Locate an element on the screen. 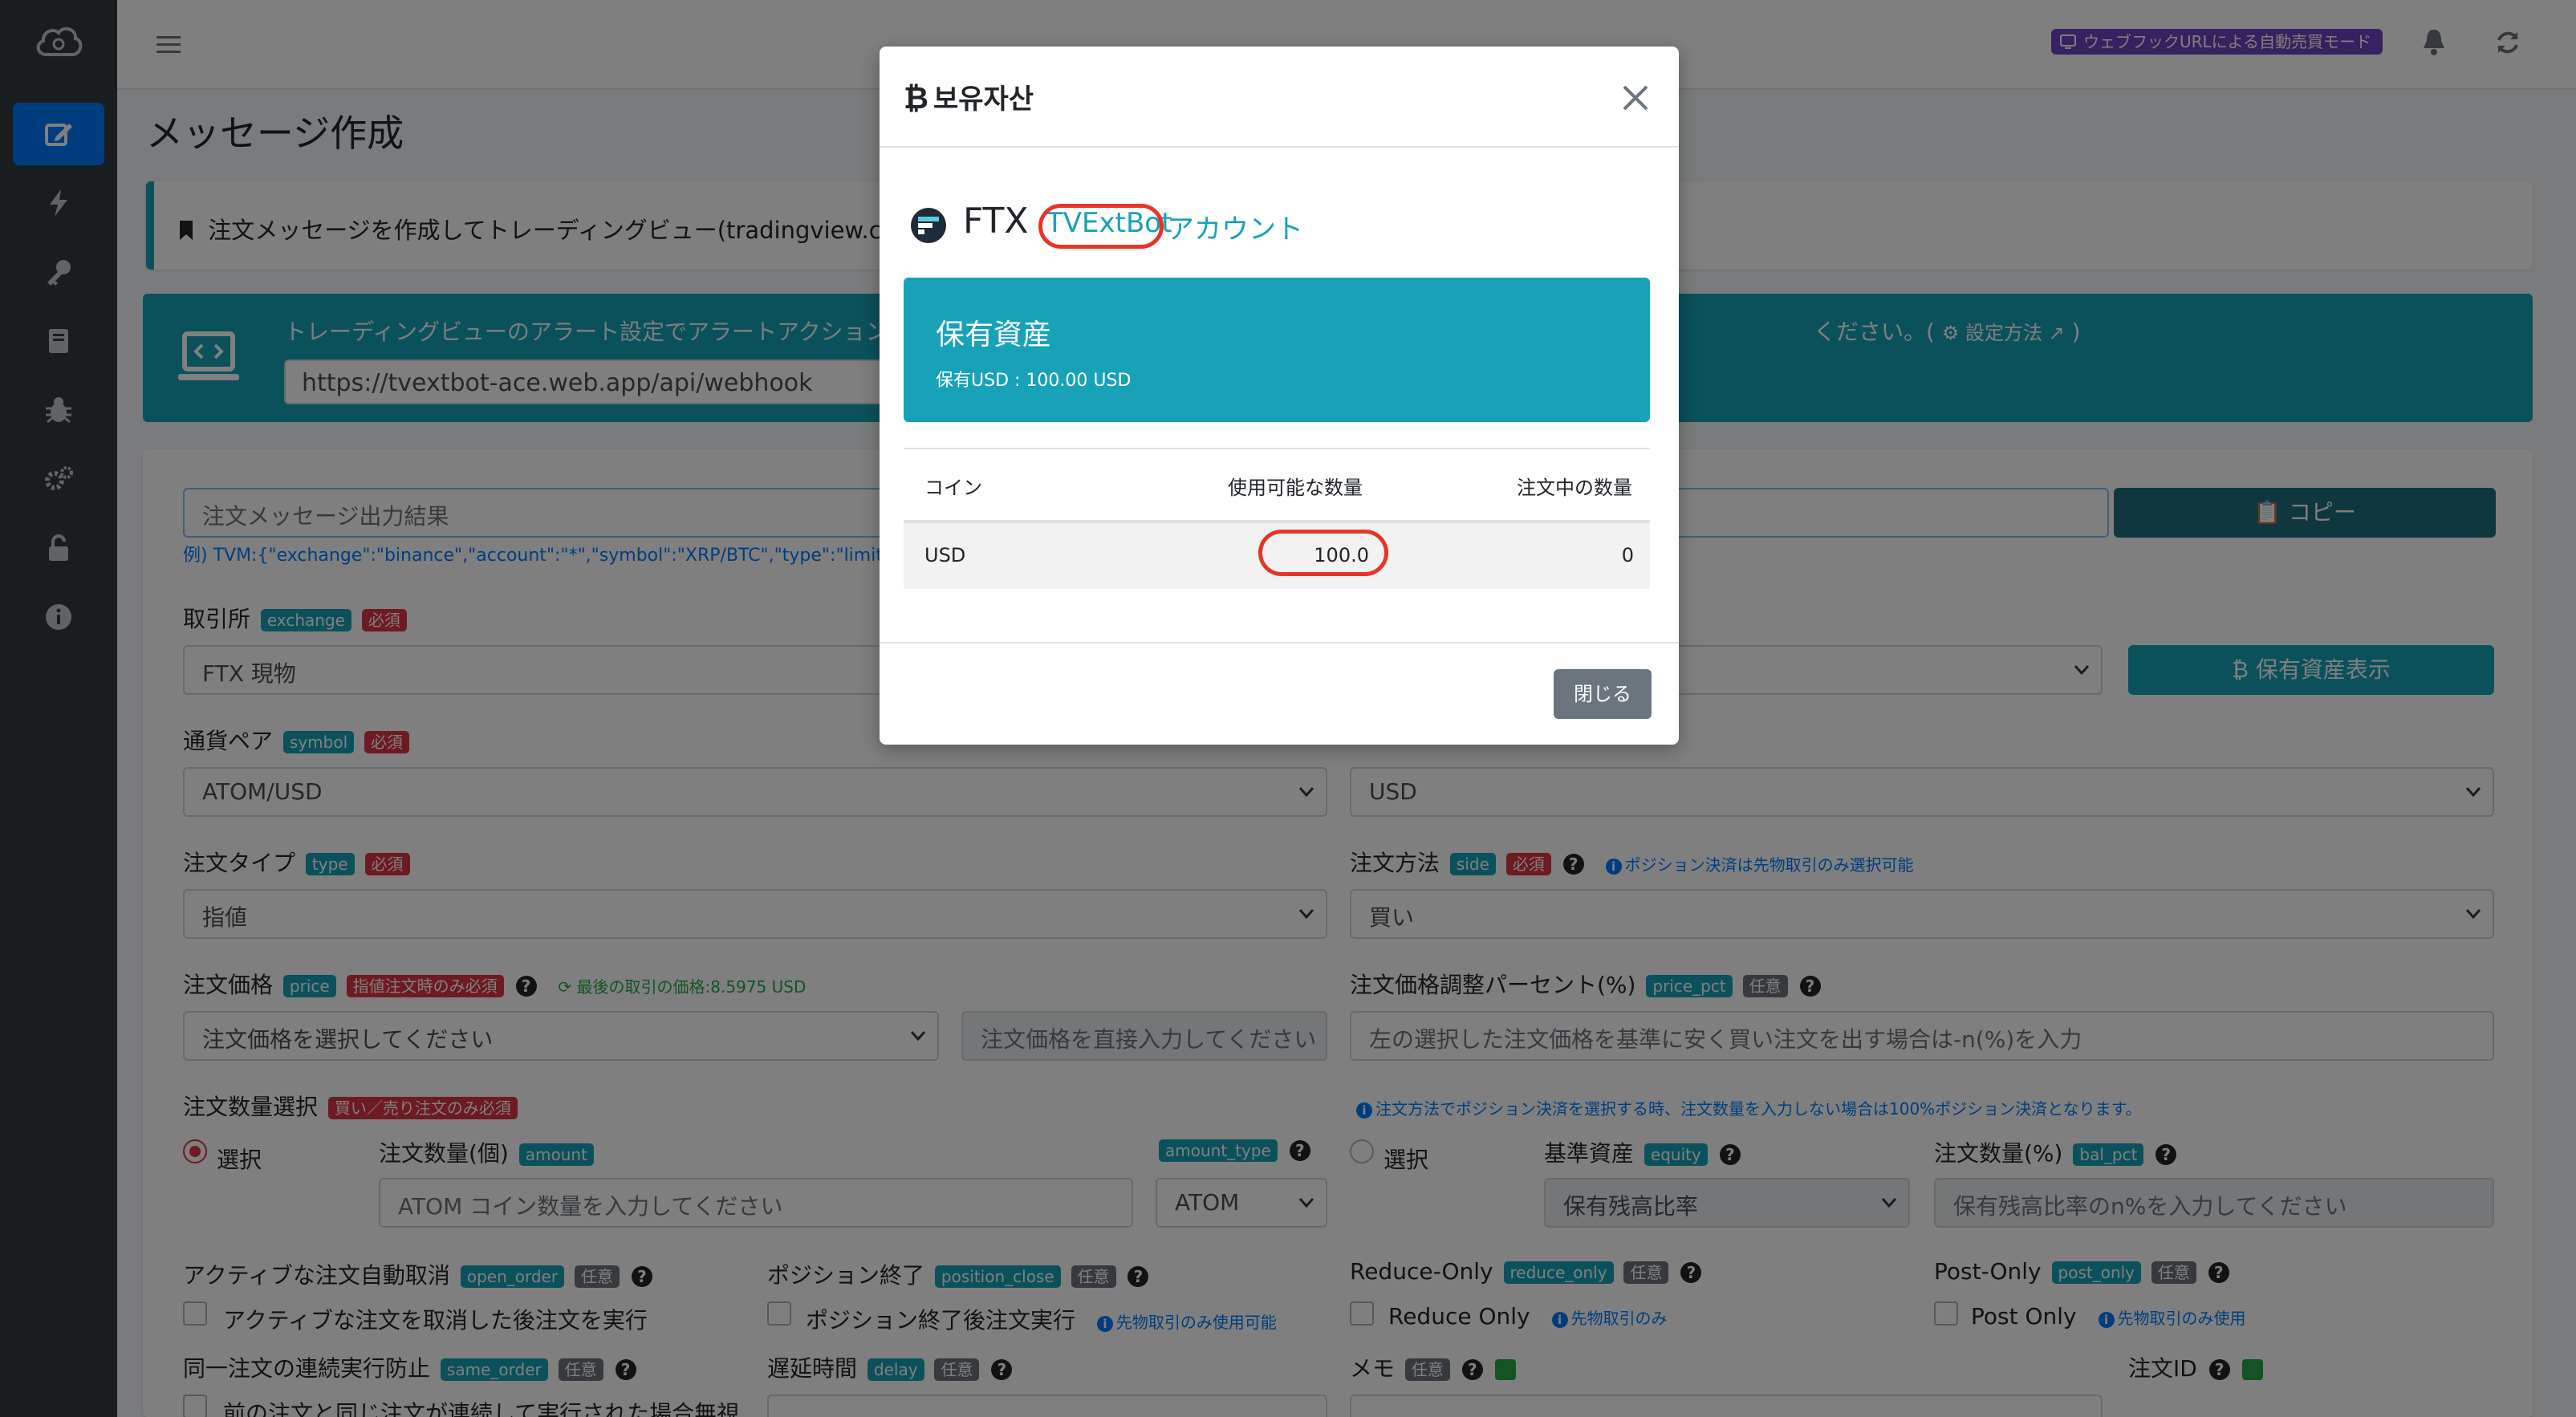 The height and width of the screenshot is (1417, 2576). close-icon is located at coordinates (1636, 98).